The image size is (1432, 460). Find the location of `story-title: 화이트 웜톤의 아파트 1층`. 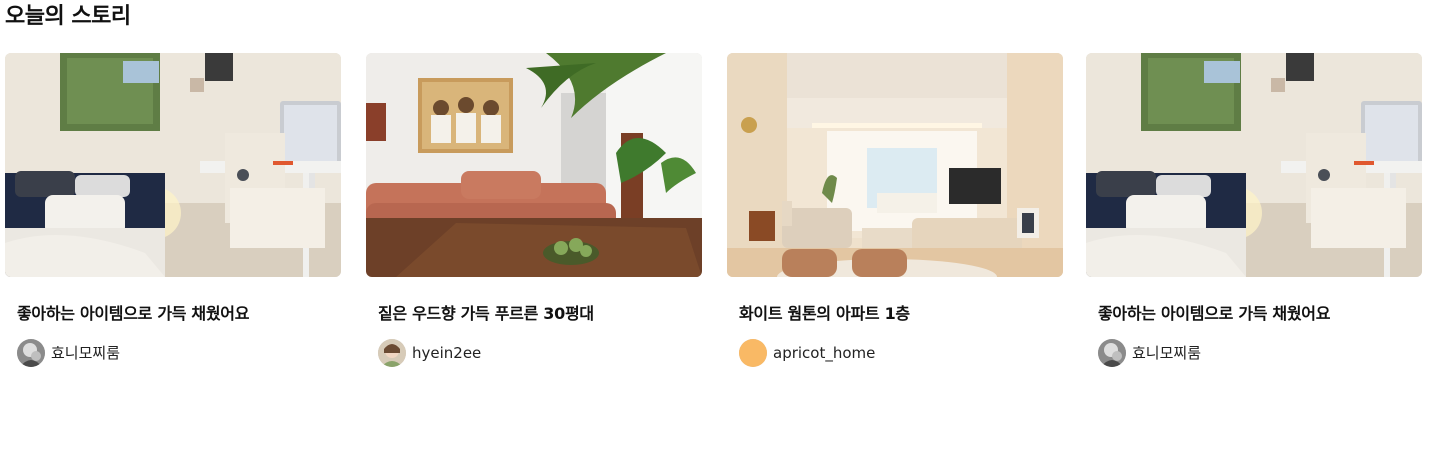

story-title: 화이트 웜톤의 아파트 1층 is located at coordinates (899, 314).